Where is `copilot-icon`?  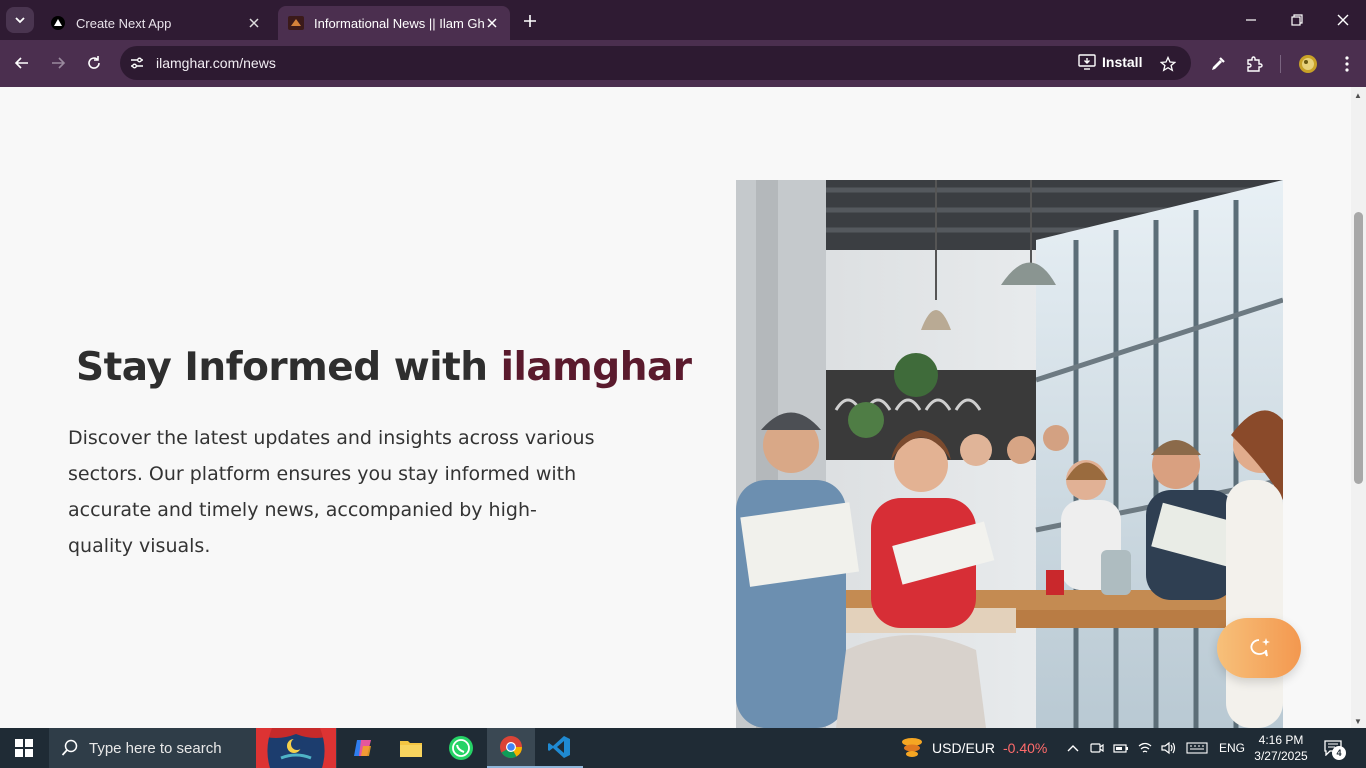
copilot-icon is located at coordinates (362, 748).